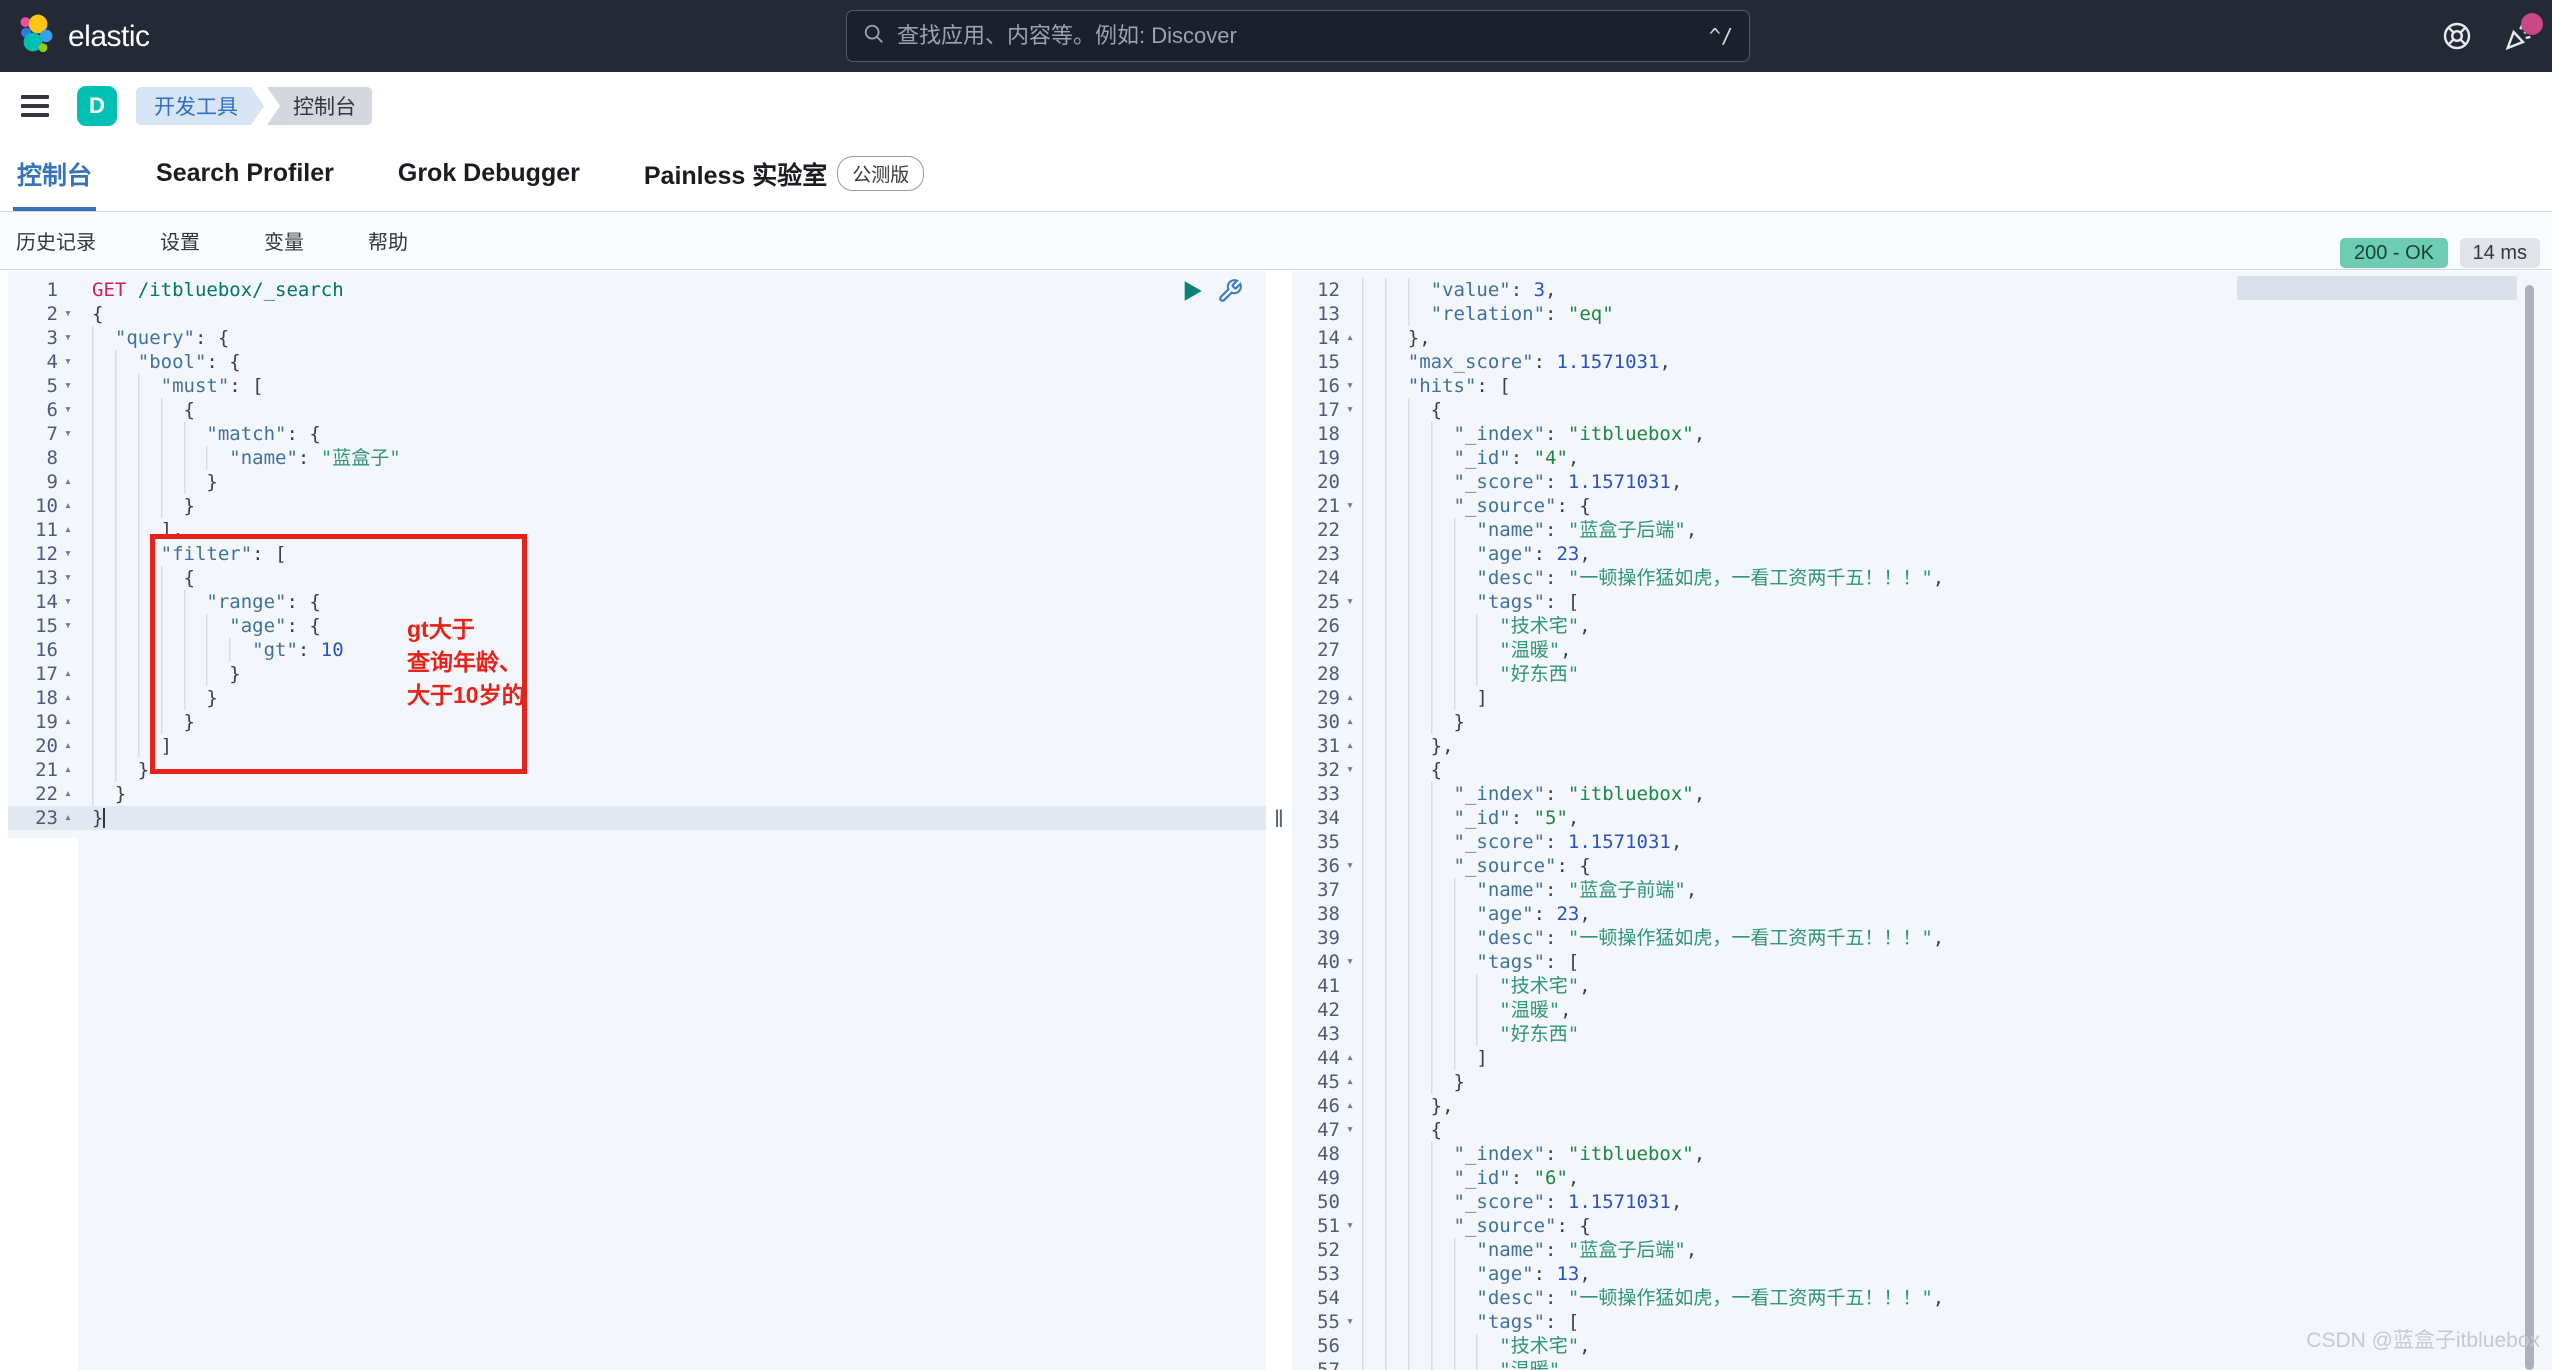 Image resolution: width=2552 pixels, height=1370 pixels. Describe the element at coordinates (1922, 650) in the screenshot. I see `code-line: 27 "温暖",` at that location.